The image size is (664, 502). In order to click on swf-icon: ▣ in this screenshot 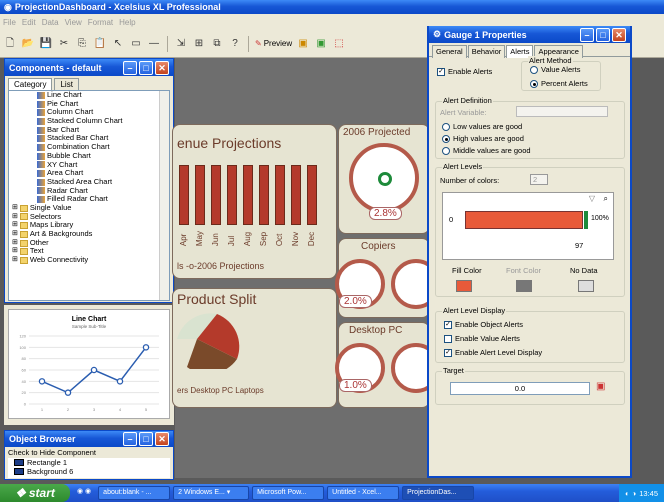, I will do `click(321, 44)`.